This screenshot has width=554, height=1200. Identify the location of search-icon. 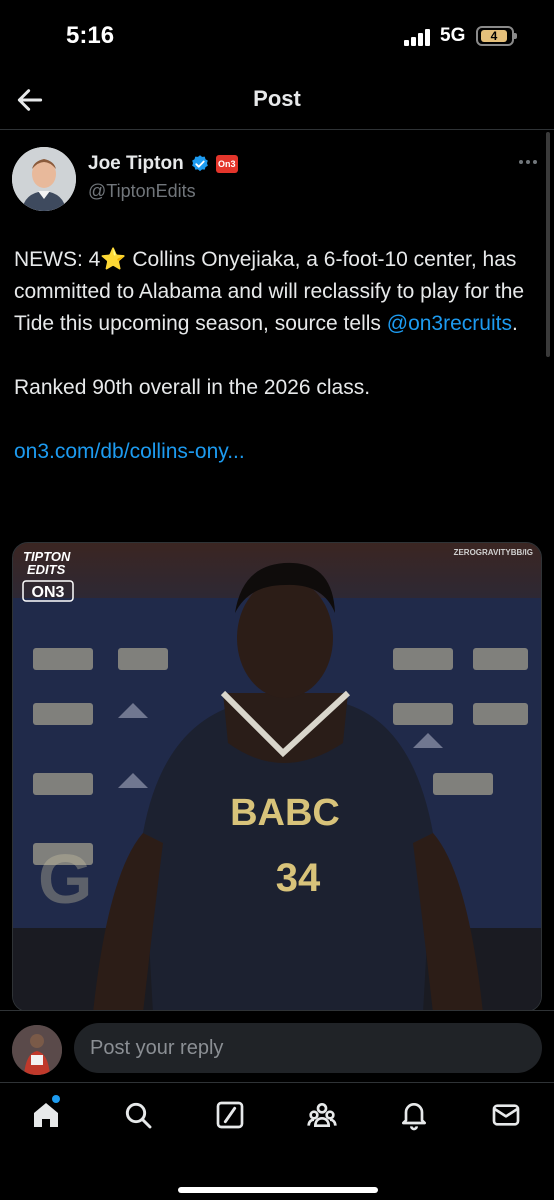
(138, 1115).